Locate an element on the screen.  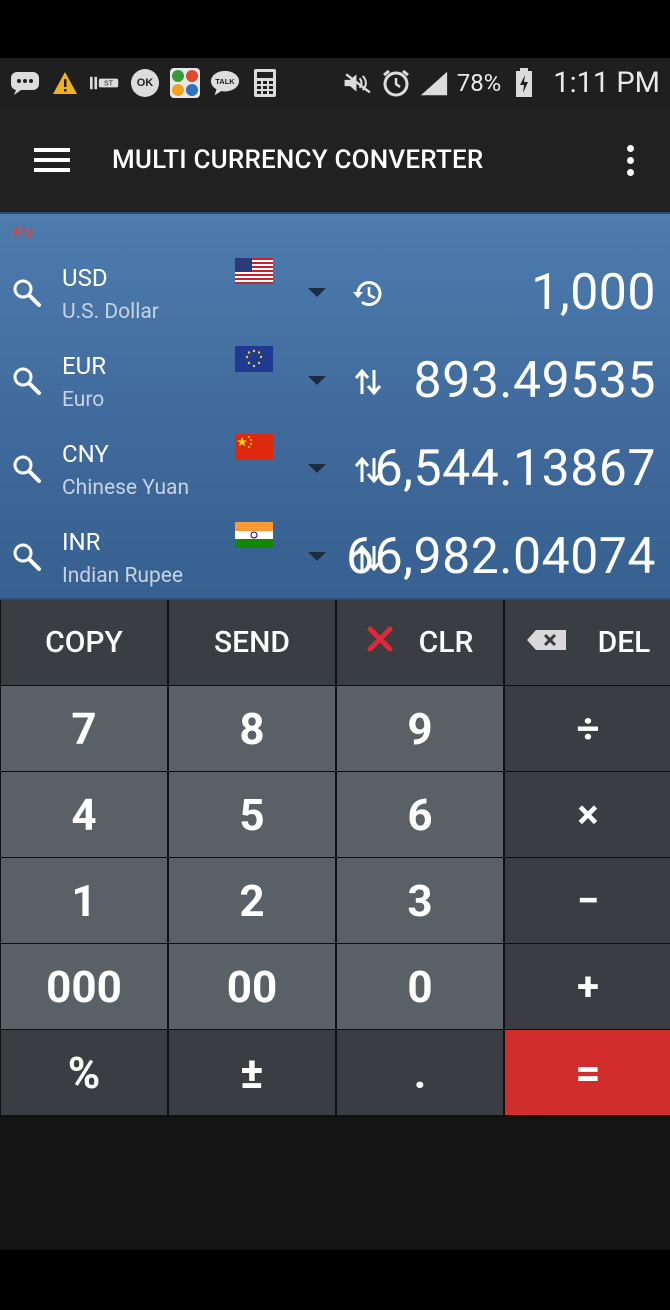
currency-row-inr: INR Indian Rupee 66,982.04074 is located at coordinates (335, 558).